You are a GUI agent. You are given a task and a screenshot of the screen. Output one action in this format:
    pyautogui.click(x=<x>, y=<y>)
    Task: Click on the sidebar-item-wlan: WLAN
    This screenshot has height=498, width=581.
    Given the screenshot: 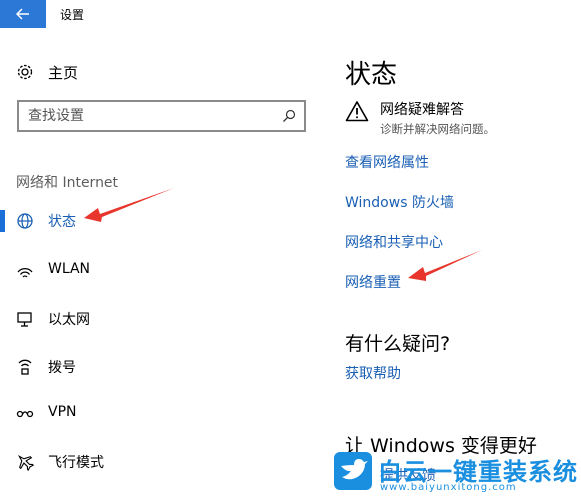 What is the action you would take?
    pyautogui.click(x=160, y=271)
    